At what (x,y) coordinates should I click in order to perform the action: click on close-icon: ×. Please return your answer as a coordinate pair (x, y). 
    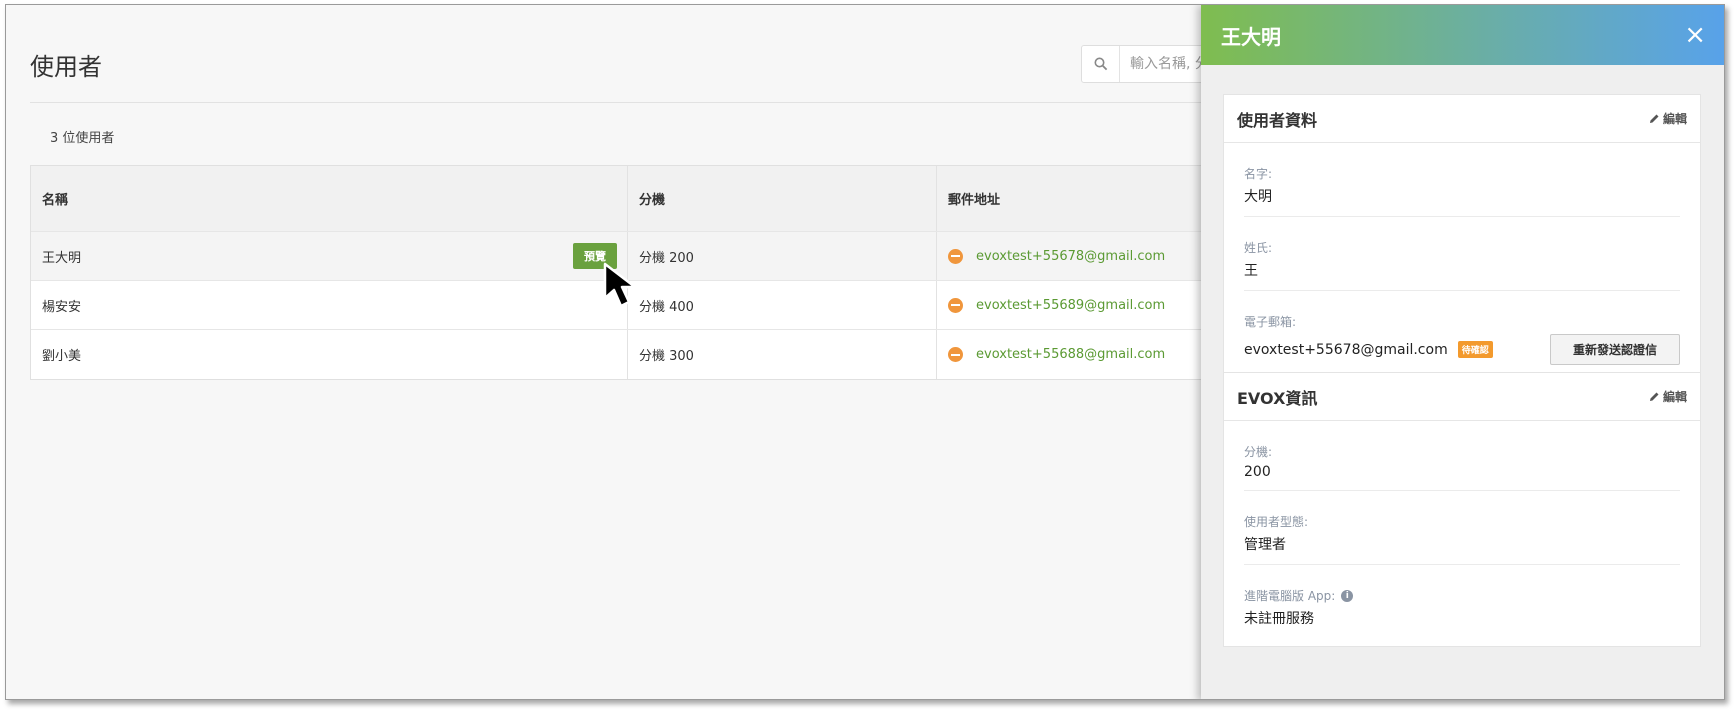
    Looking at the image, I should click on (1695, 35).